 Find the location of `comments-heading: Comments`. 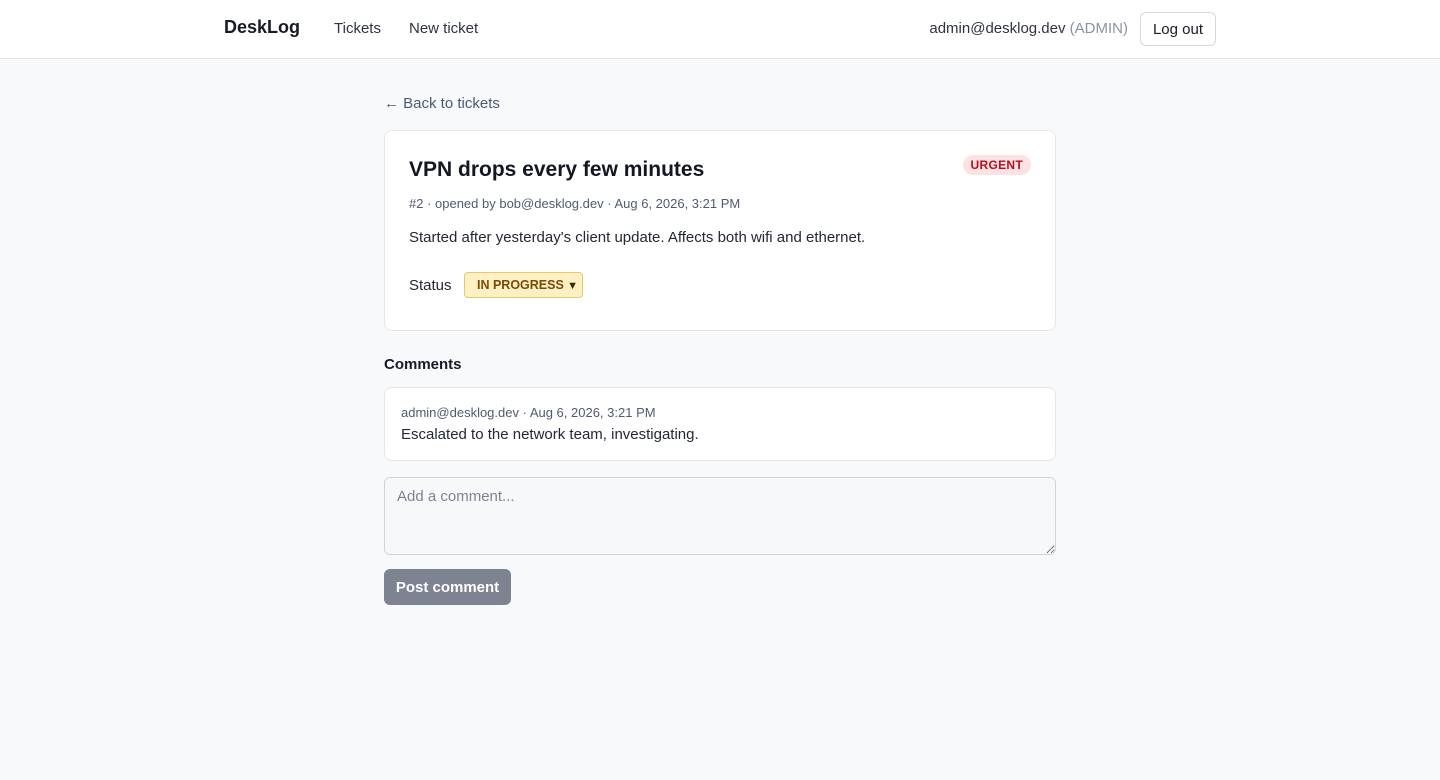

comments-heading: Comments is located at coordinates (423, 364).